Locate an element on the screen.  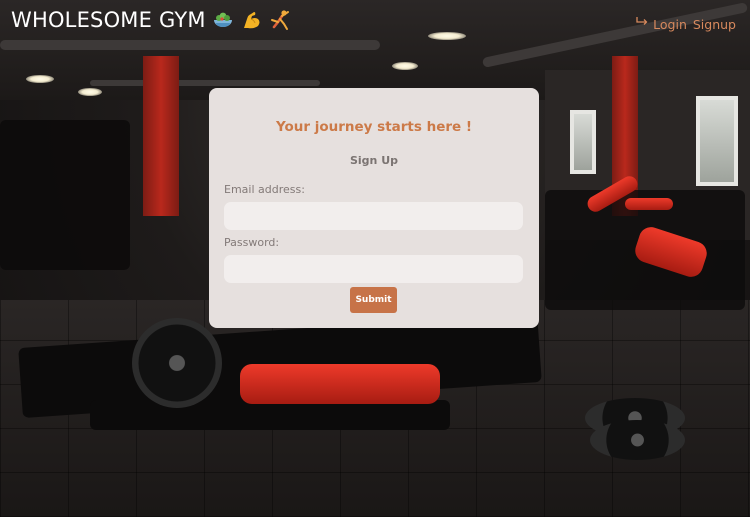
card-title: Your journey starts here ! is located at coordinates (374, 127).